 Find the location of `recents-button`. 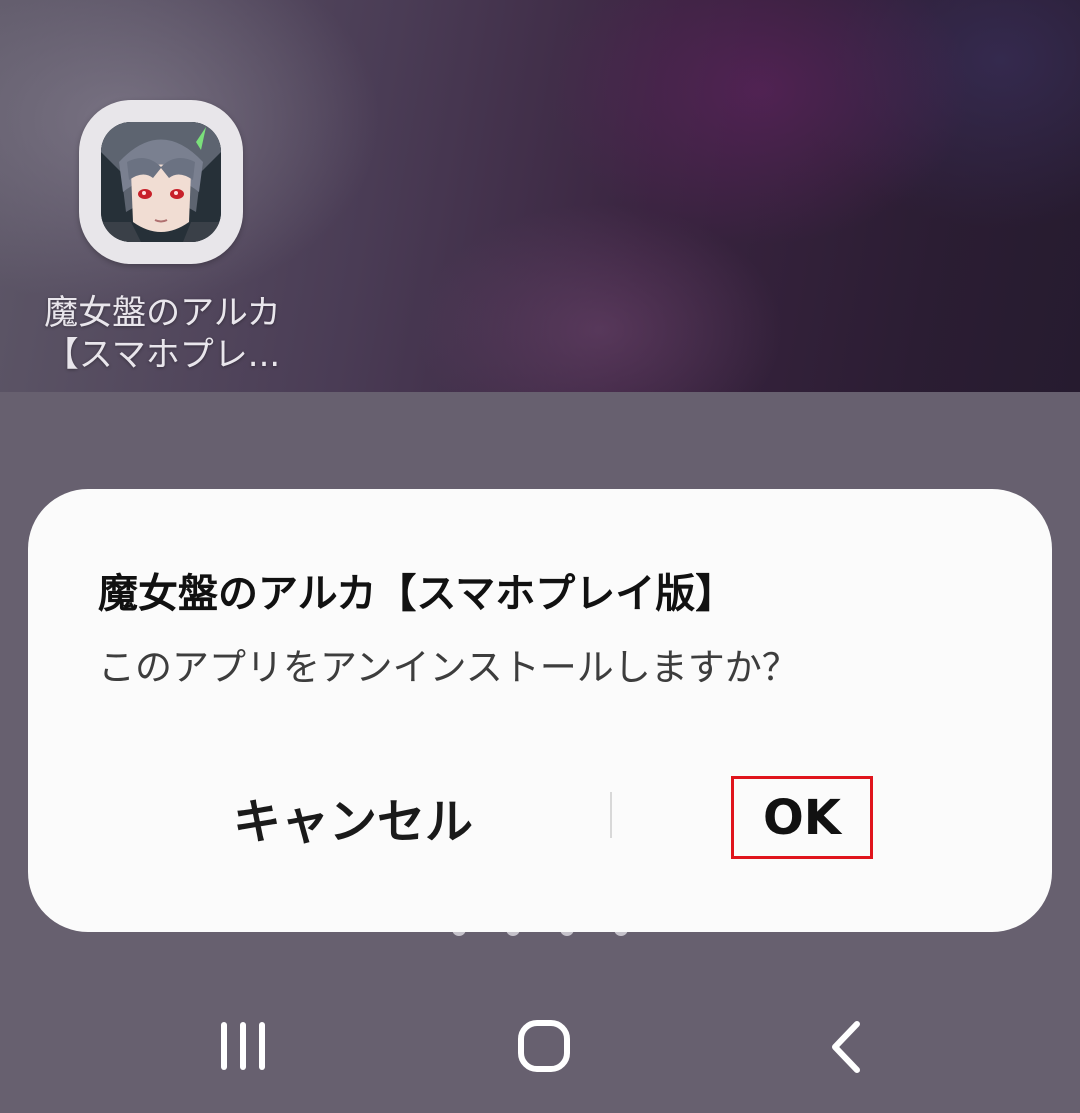

recents-button is located at coordinates (243, 1046).